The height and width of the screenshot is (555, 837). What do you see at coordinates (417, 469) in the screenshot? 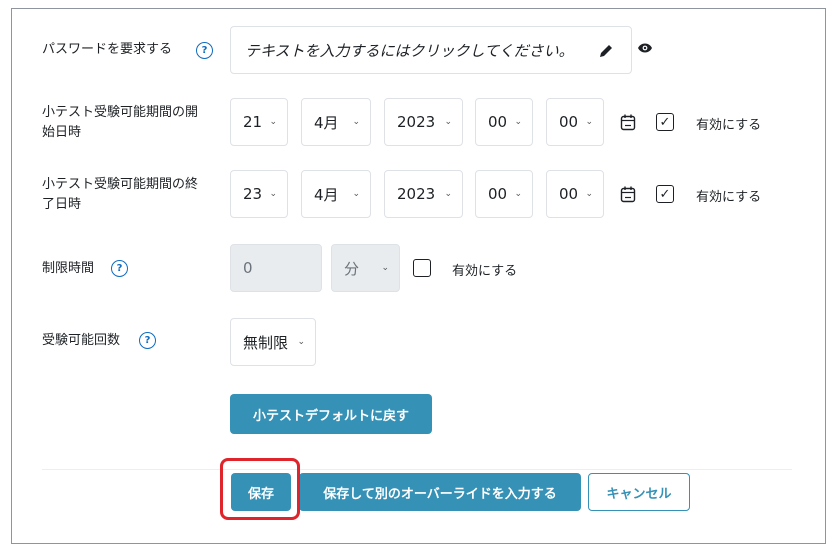
I see `divider` at bounding box center [417, 469].